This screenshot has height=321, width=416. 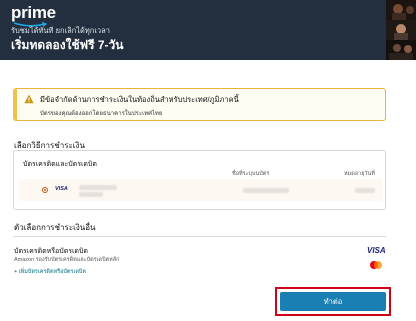 What do you see at coordinates (67, 260) in the screenshot?
I see `other-card-option-subtitle: Amazon รองรับบัตรเครดิตและบัตรเดบิตหลัก` at bounding box center [67, 260].